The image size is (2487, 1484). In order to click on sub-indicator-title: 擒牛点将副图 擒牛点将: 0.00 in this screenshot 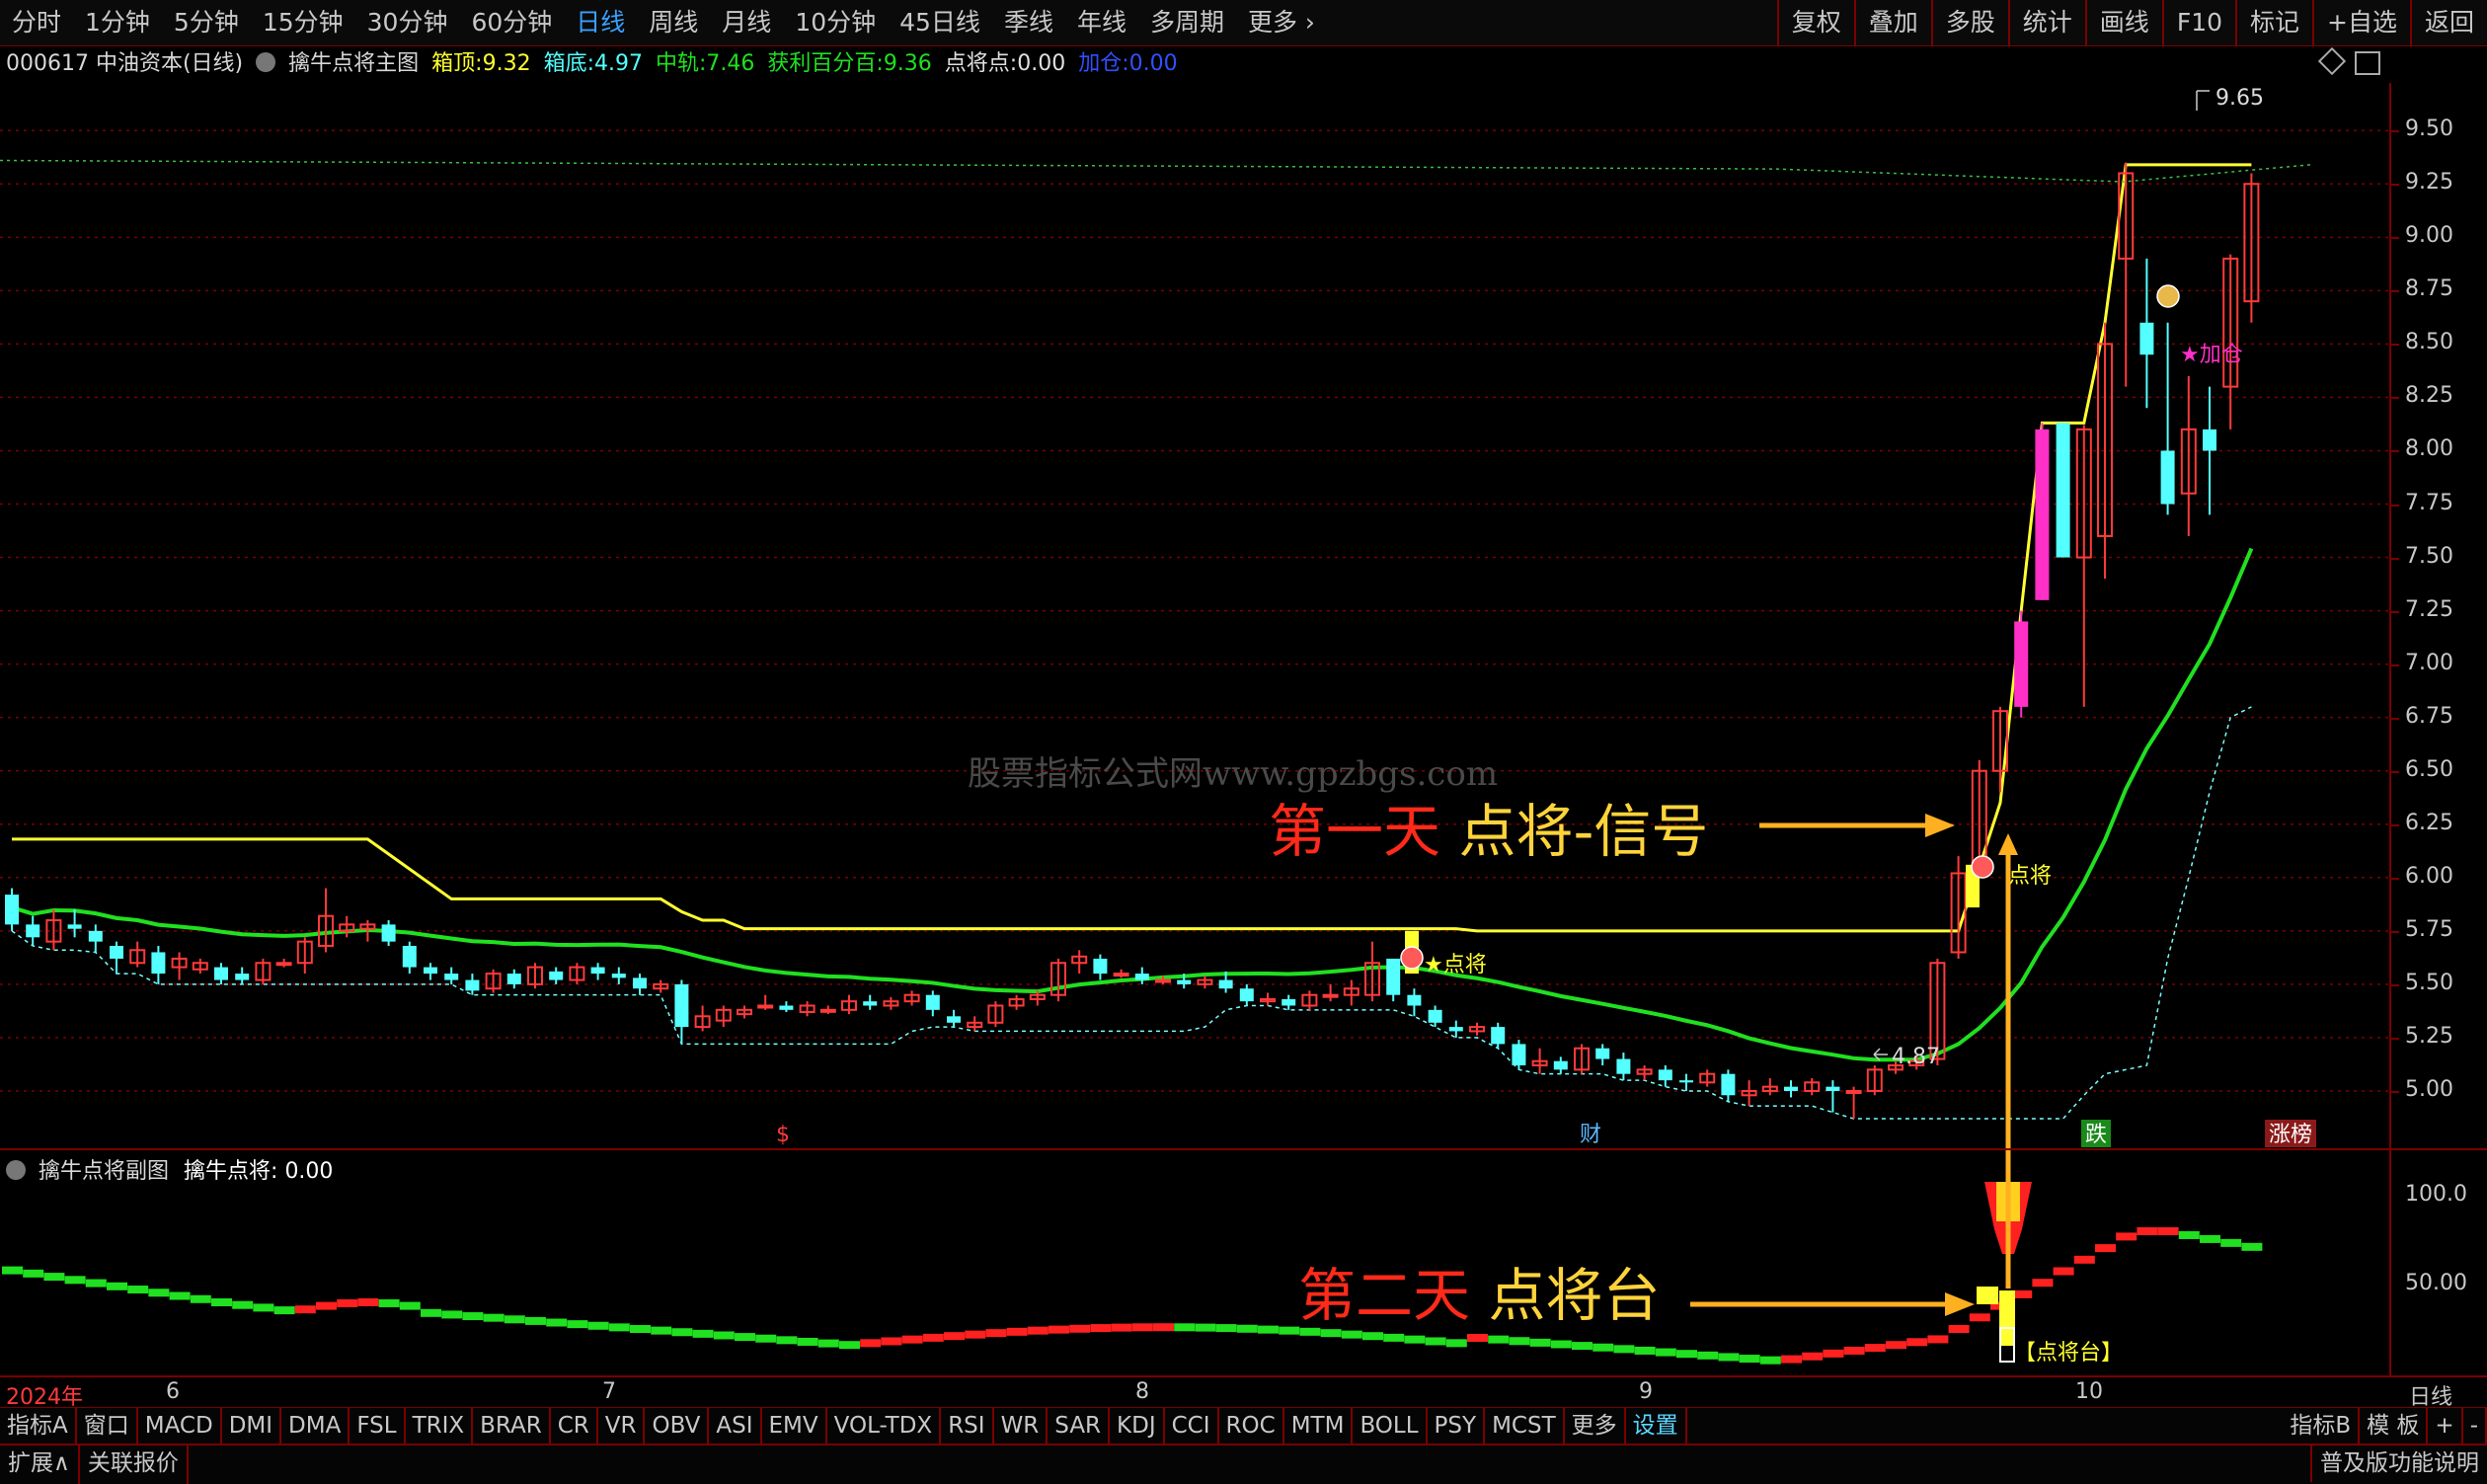, I will do `click(169, 1169)`.